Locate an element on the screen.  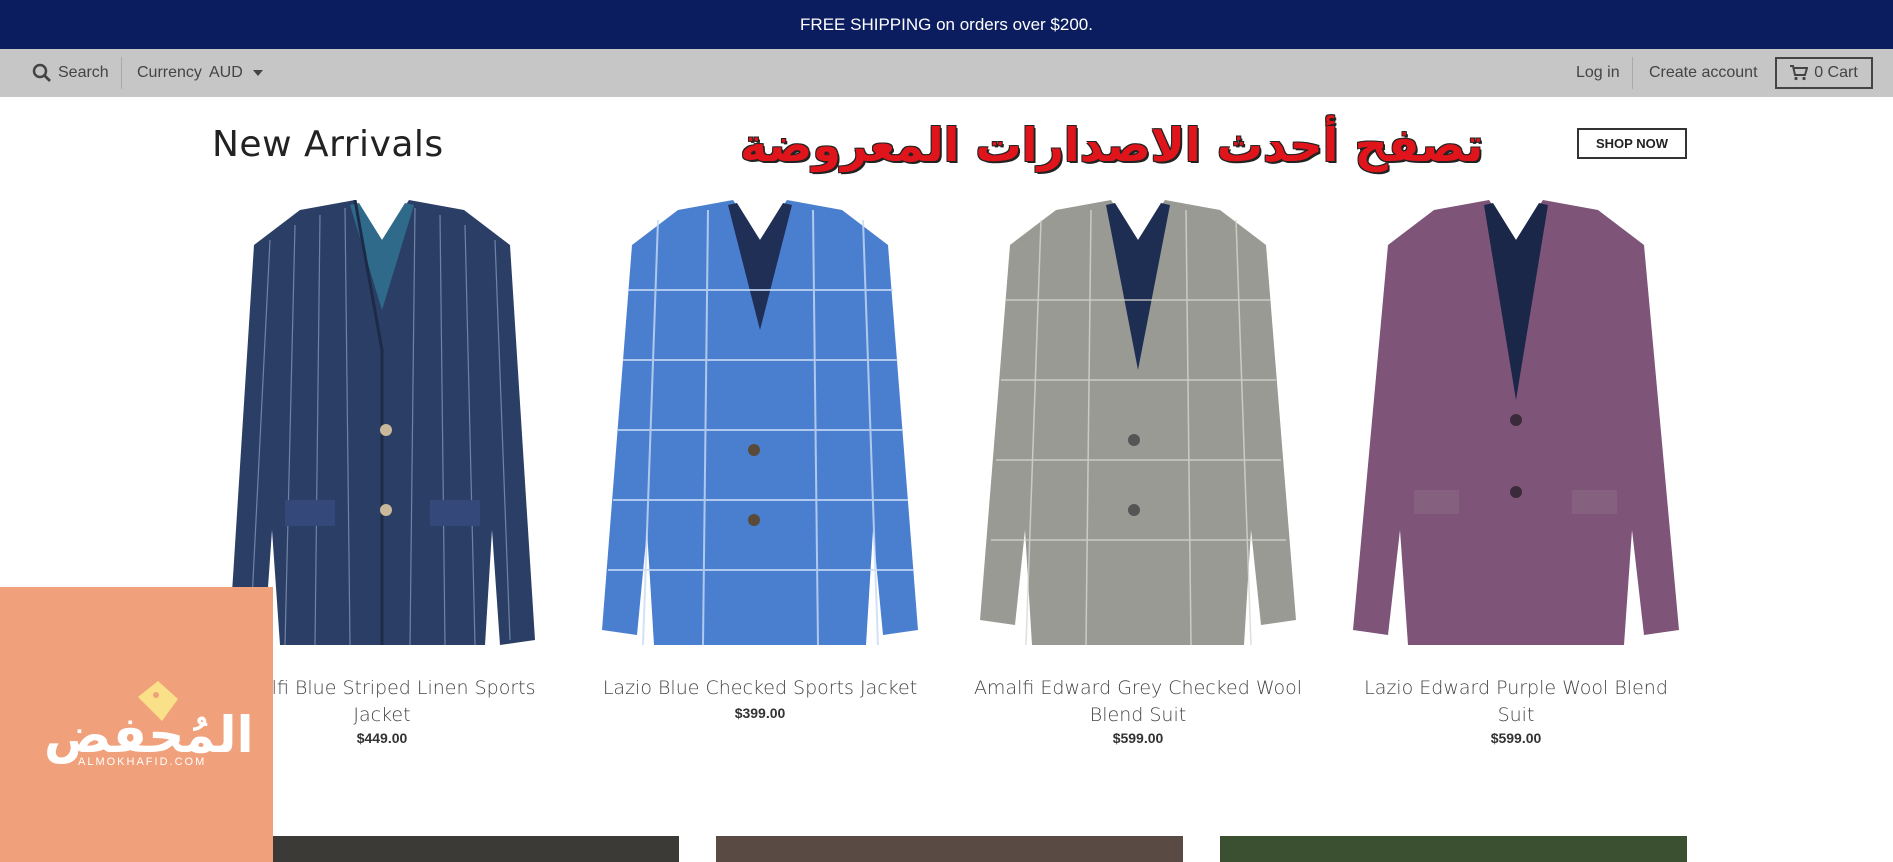
create-account-link: Create account is located at coordinates (1703, 73).